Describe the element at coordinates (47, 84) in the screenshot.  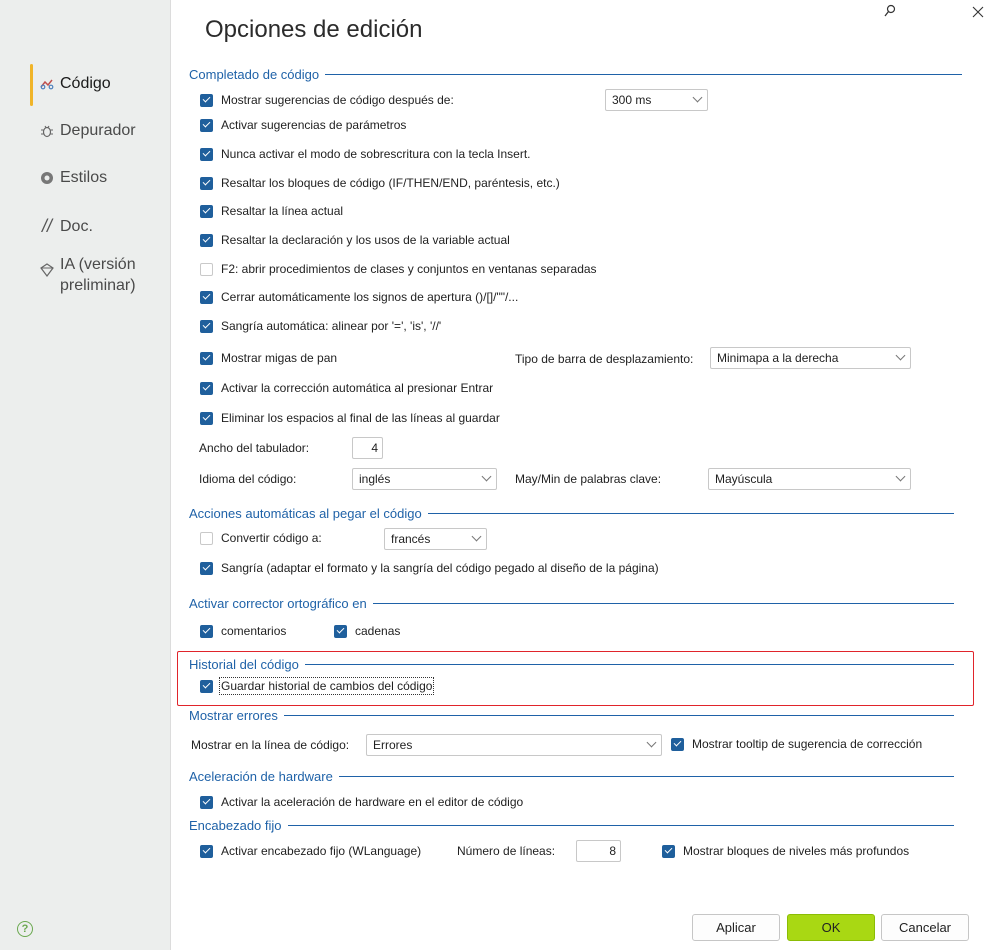
I see `code-icon` at that location.